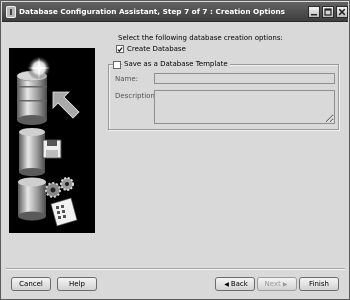 The width and height of the screenshot is (350, 300). Describe the element at coordinates (239, 284) in the screenshot. I see `back-button-label: Back` at that location.